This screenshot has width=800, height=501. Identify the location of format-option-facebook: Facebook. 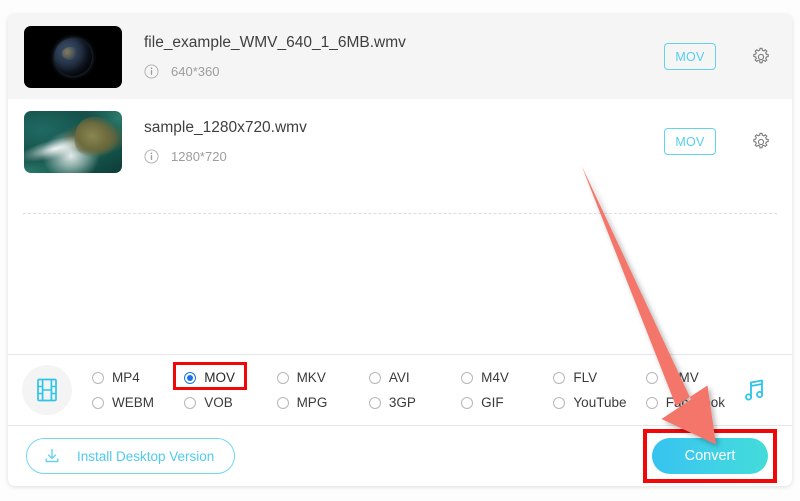
(691, 402).